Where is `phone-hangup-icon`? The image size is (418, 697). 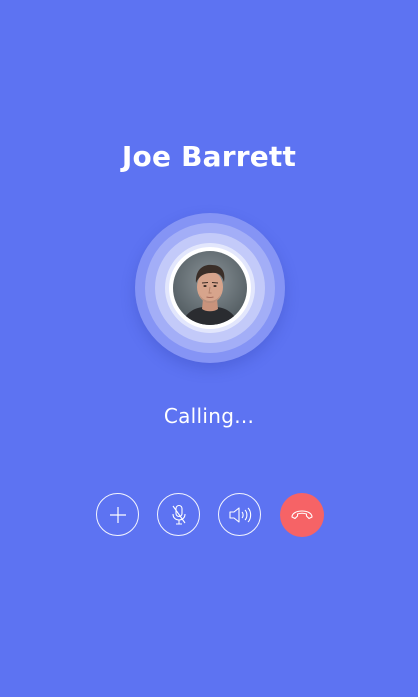
phone-hangup-icon is located at coordinates (302, 515).